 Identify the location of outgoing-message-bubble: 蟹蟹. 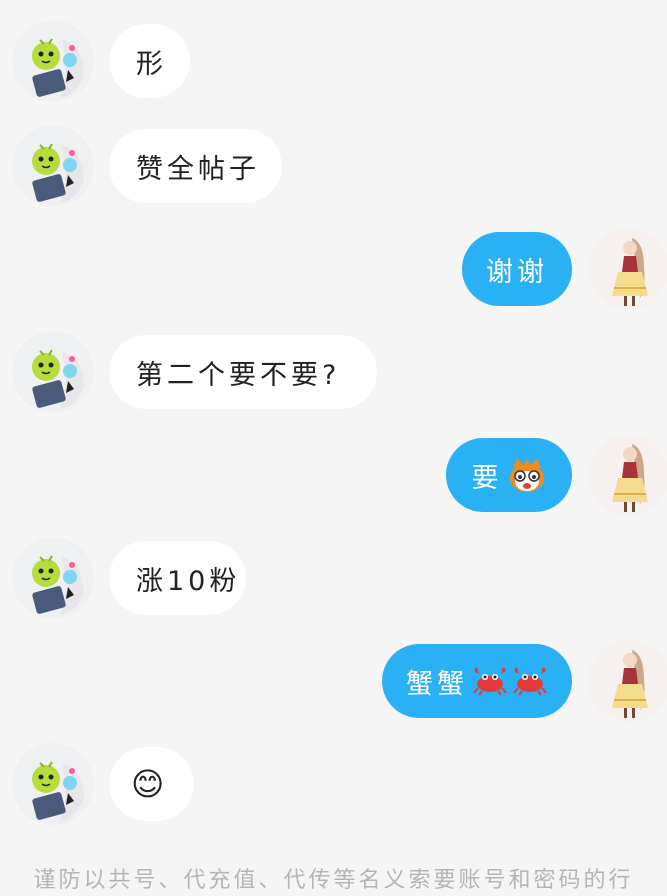
(477, 681).